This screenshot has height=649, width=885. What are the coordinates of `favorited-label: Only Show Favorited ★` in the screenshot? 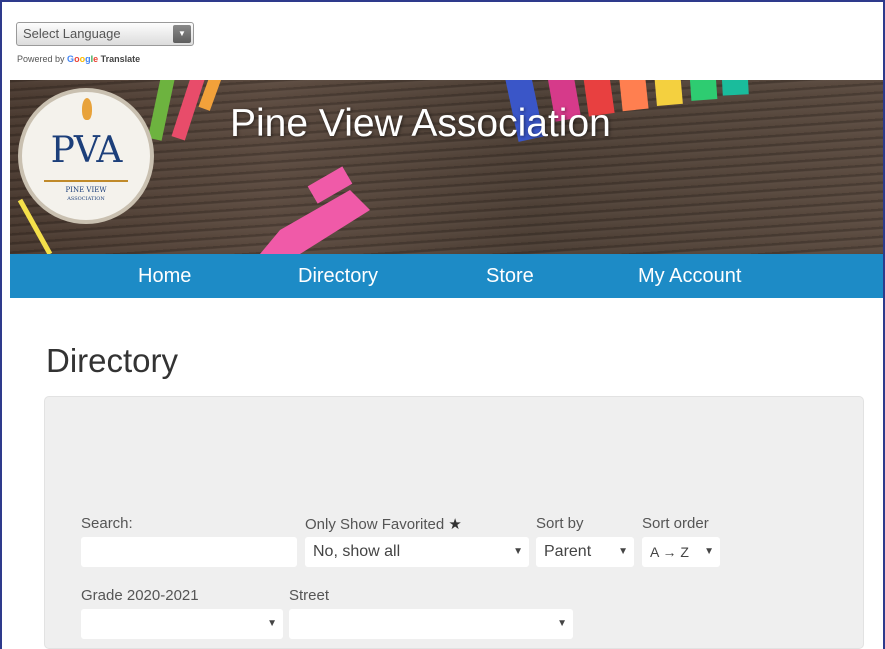 It's located at (383, 524).